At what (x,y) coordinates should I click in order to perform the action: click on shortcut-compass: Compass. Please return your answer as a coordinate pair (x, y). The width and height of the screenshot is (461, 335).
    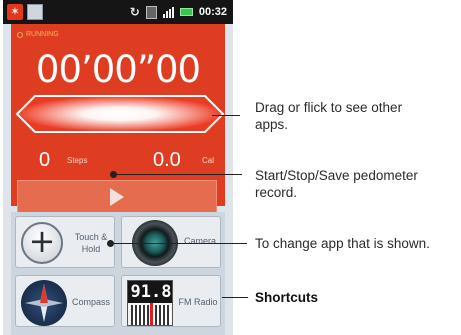
    Looking at the image, I should click on (65, 301).